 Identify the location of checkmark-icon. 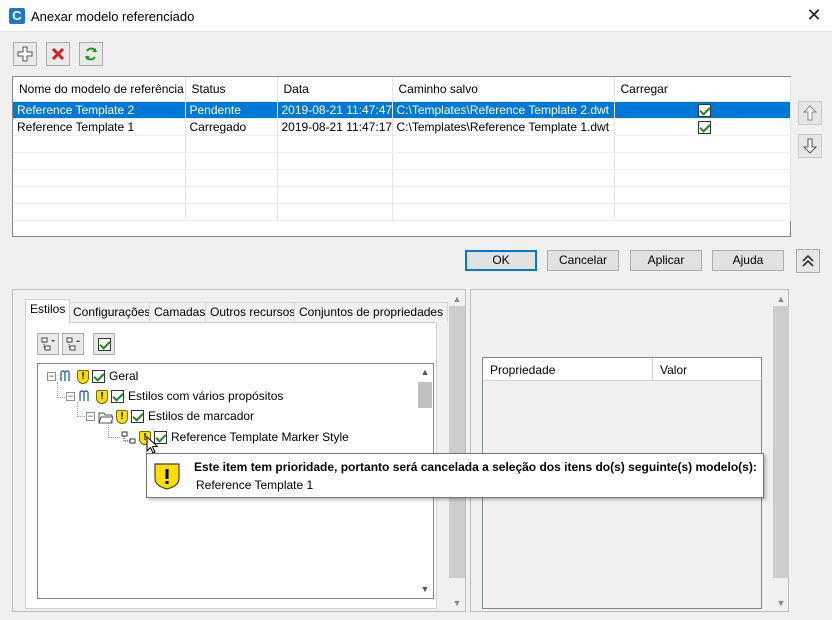
(104, 345).